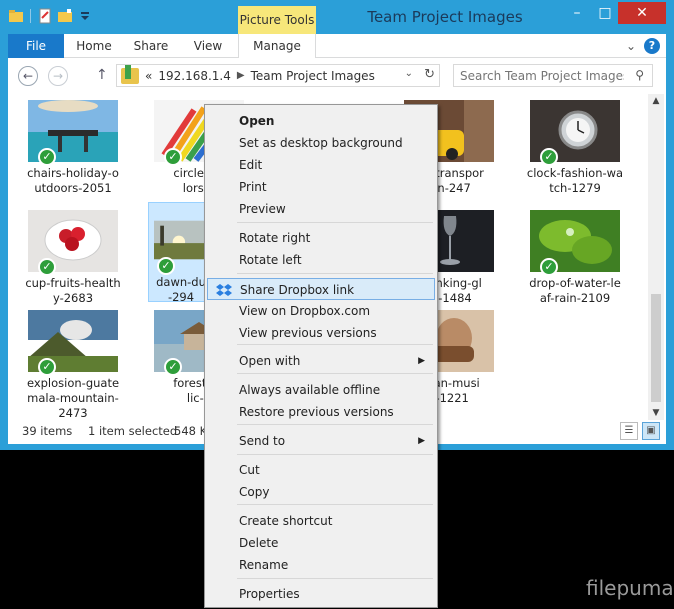  I want to click on menu-item-view-previous-versions: View previous versions, so click(321, 333).